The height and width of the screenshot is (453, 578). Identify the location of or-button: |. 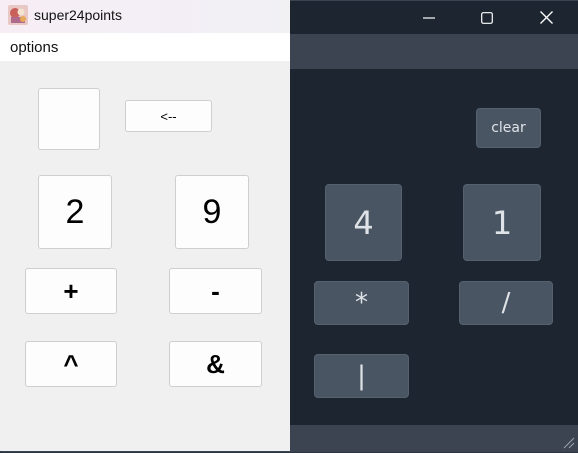
(361, 376).